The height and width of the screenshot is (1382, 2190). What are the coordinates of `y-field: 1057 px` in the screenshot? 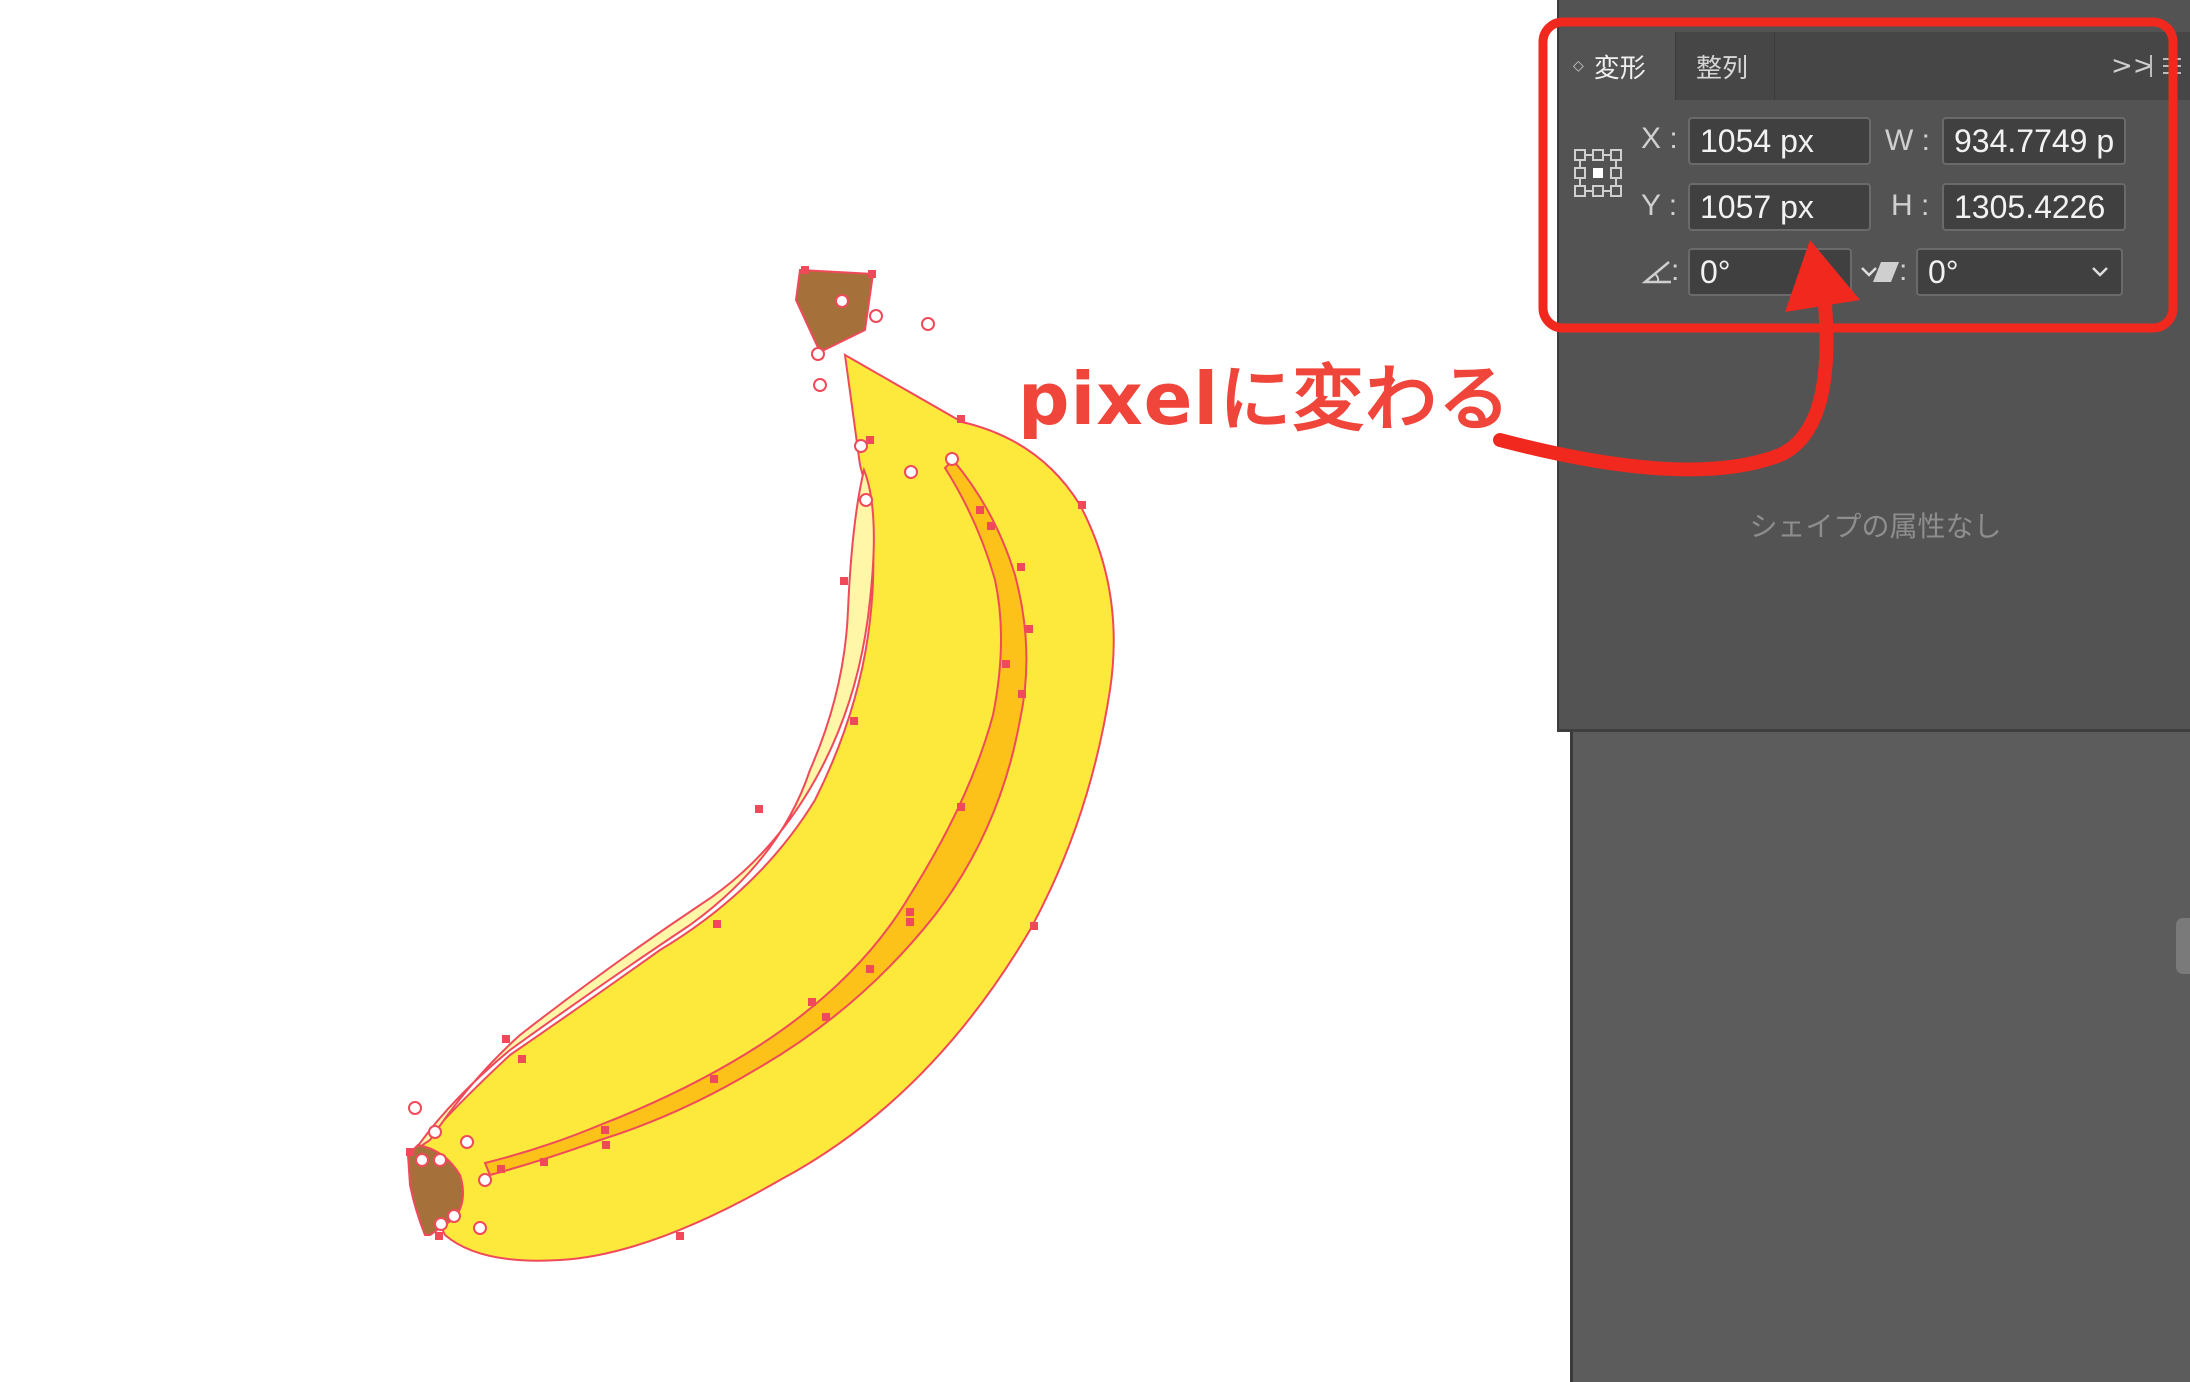 It's located at (1779, 207).